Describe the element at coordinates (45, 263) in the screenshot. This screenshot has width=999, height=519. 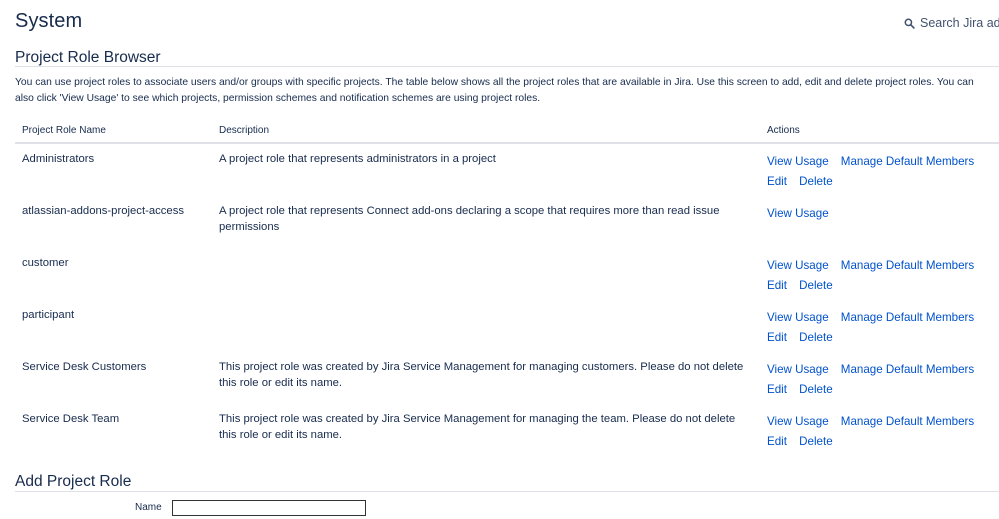
I see `role-name: customer` at that location.